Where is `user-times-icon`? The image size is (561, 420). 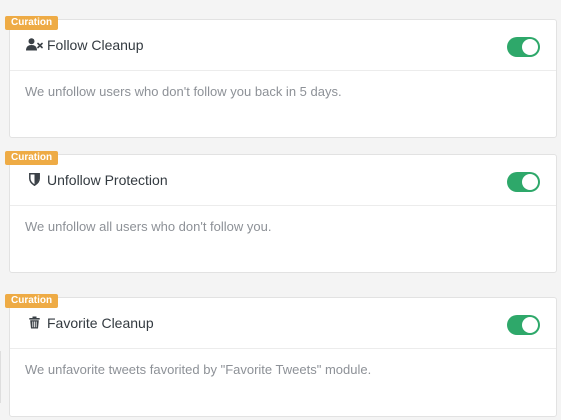
user-times-icon is located at coordinates (34, 44).